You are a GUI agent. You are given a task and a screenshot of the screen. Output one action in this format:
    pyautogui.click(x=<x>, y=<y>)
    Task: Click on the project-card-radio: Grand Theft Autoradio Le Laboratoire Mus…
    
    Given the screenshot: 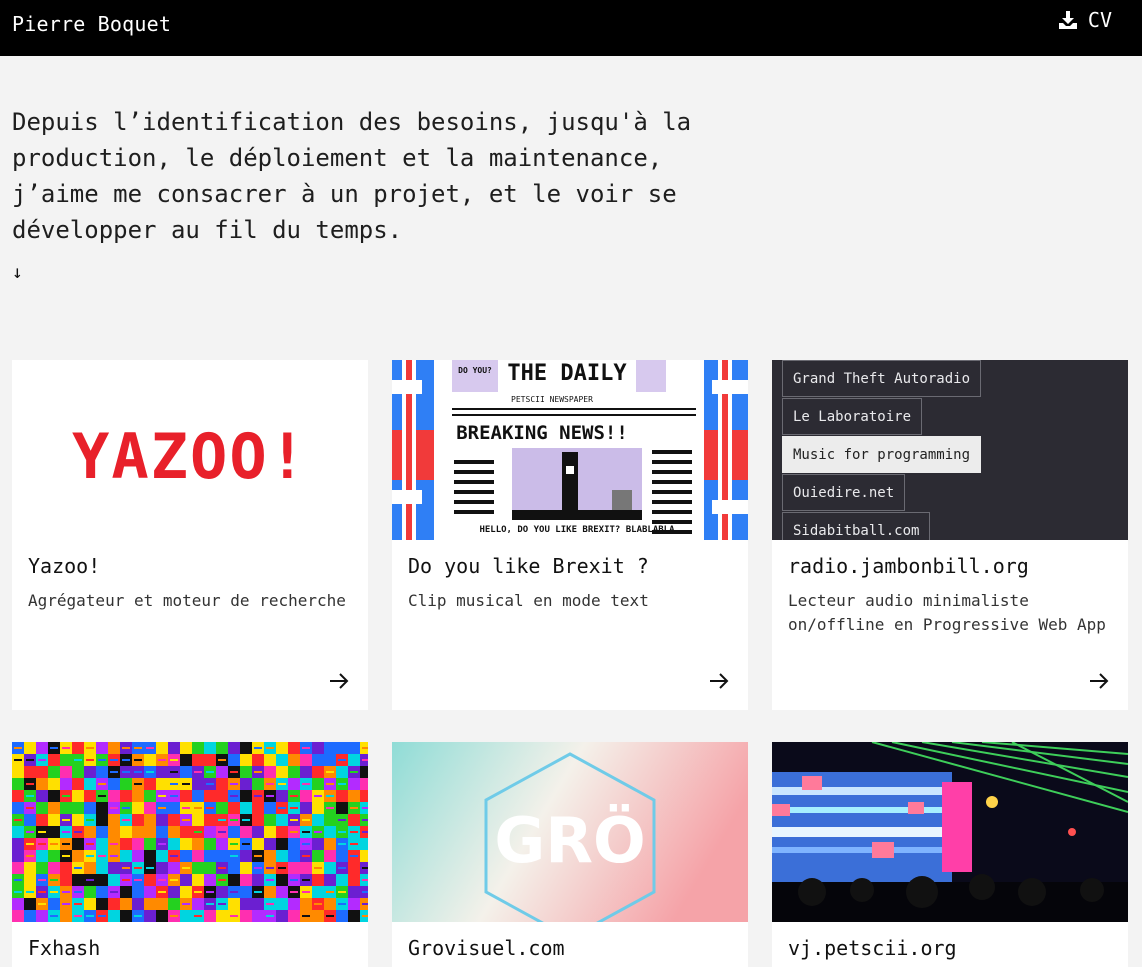 What is the action you would take?
    pyautogui.click(x=950, y=535)
    